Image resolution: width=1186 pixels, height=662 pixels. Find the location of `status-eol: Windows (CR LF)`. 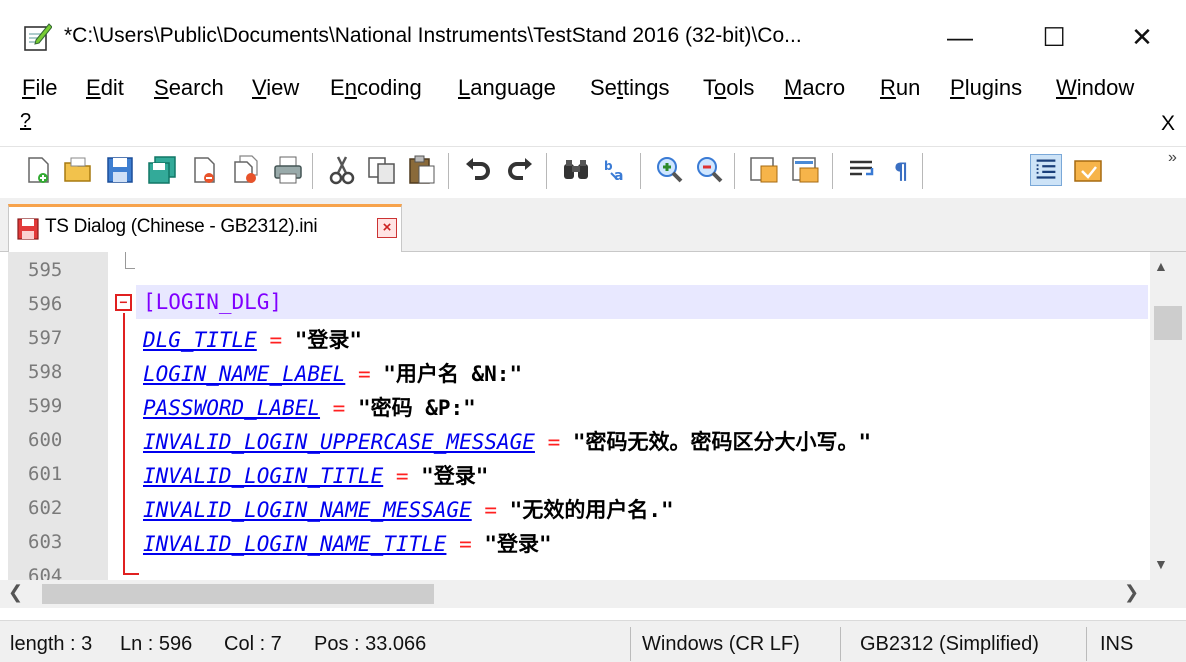

status-eol: Windows (CR LF) is located at coordinates (721, 644).